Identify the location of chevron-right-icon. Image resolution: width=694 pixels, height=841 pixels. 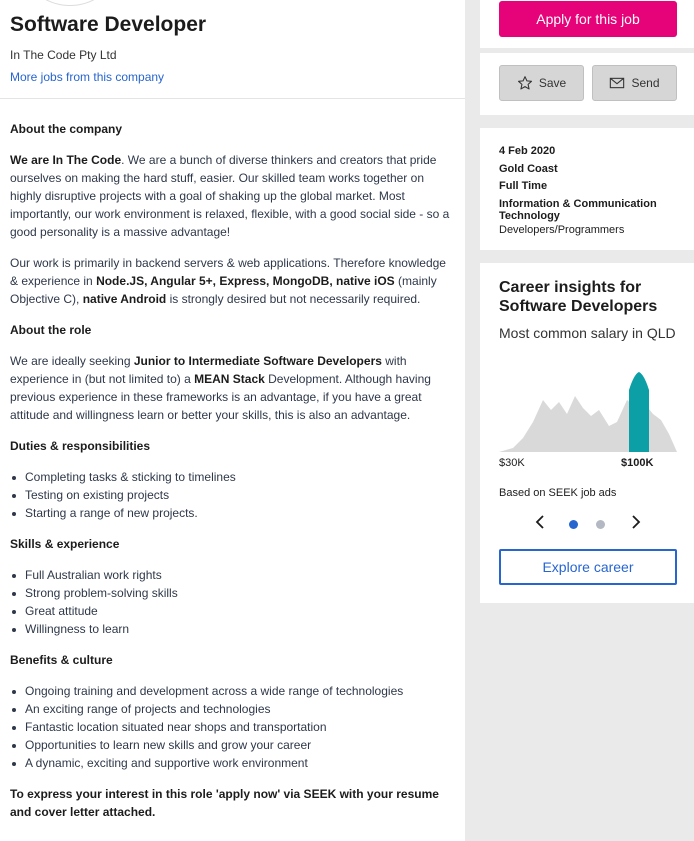
(636, 522).